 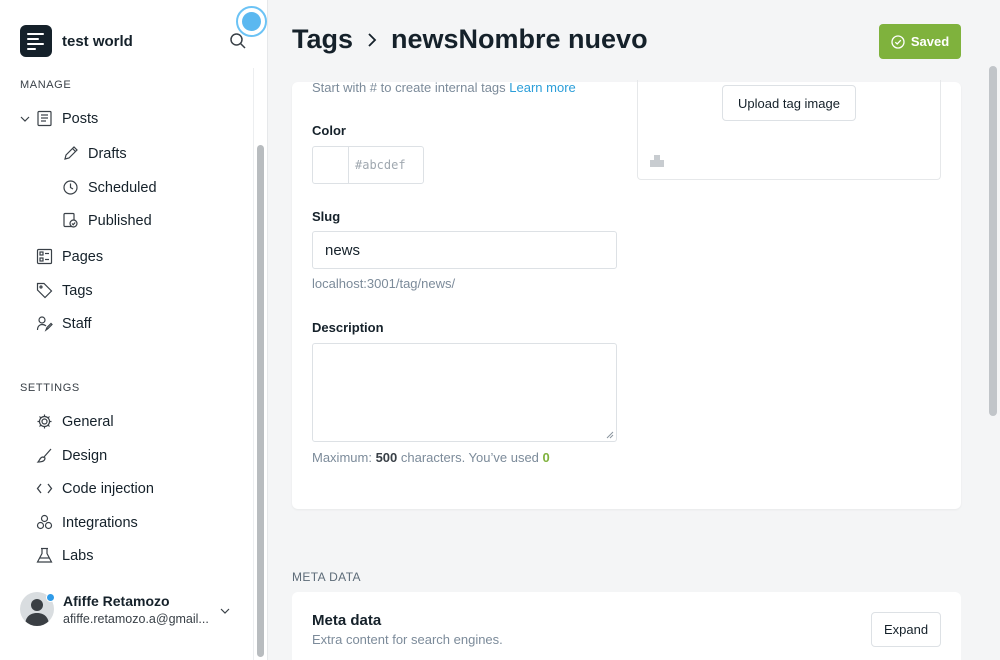 I want to click on site-logo-icon, so click(x=36, y=41).